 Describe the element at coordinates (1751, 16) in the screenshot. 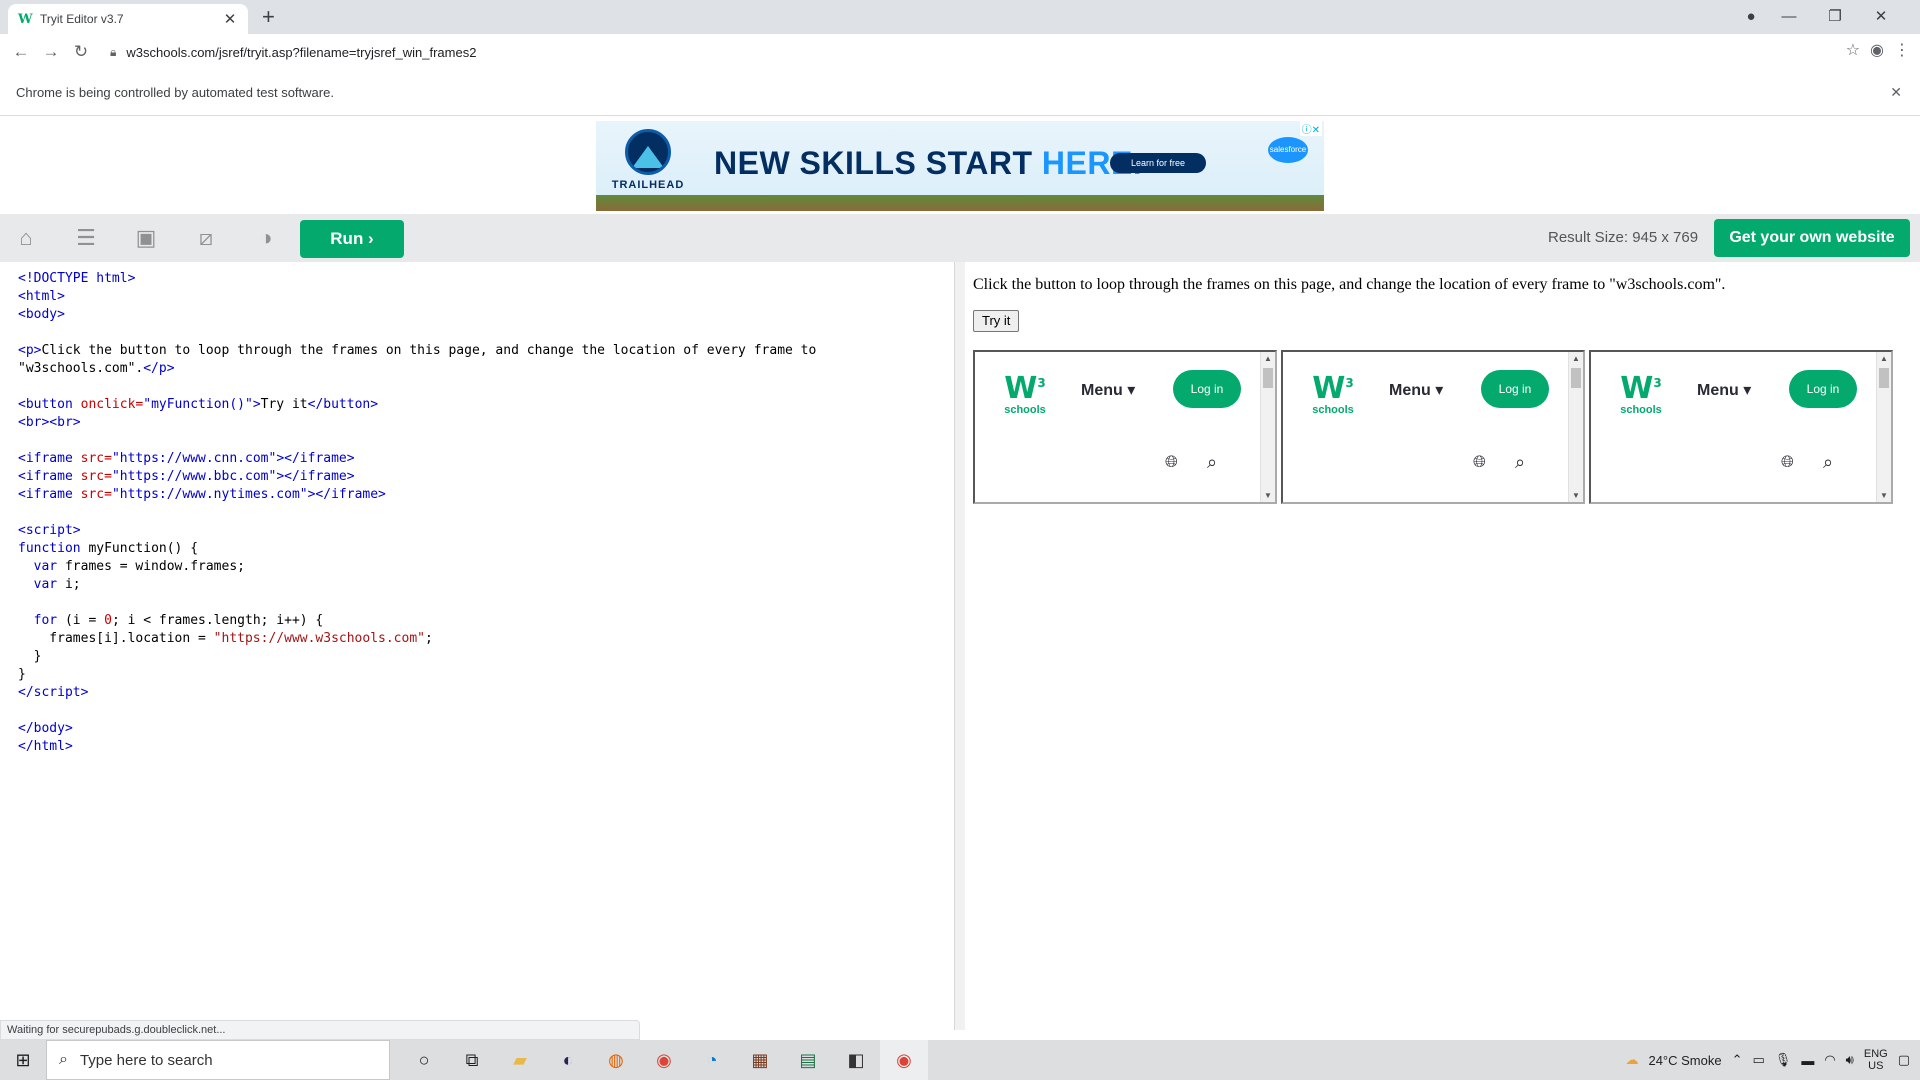

I see `profile-dropdown-icon: ●` at that location.